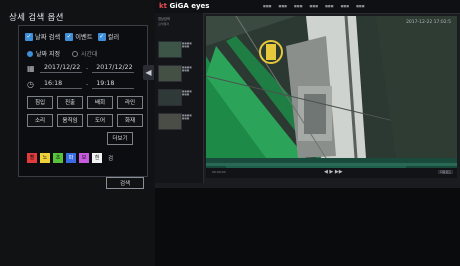 The height and width of the screenshot is (266, 460). Describe the element at coordinates (97, 158) in the screenshot. I see `color-swatch-white: 흰` at that location.